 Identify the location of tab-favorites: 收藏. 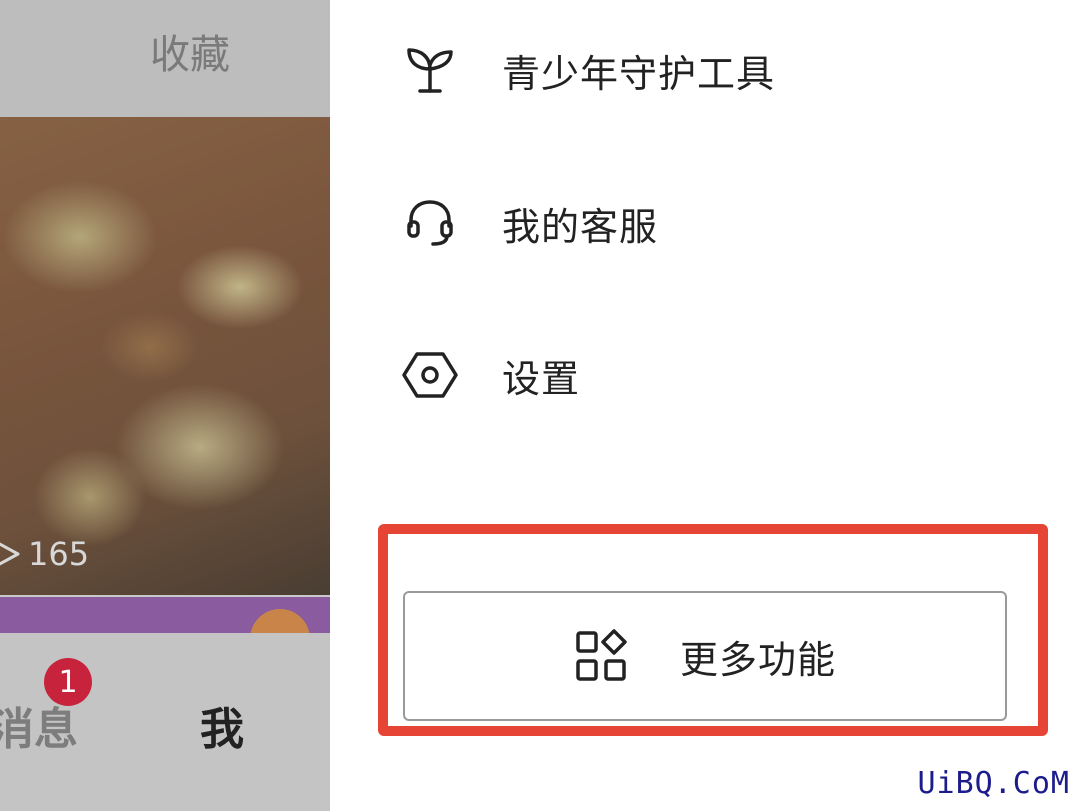
(190, 55).